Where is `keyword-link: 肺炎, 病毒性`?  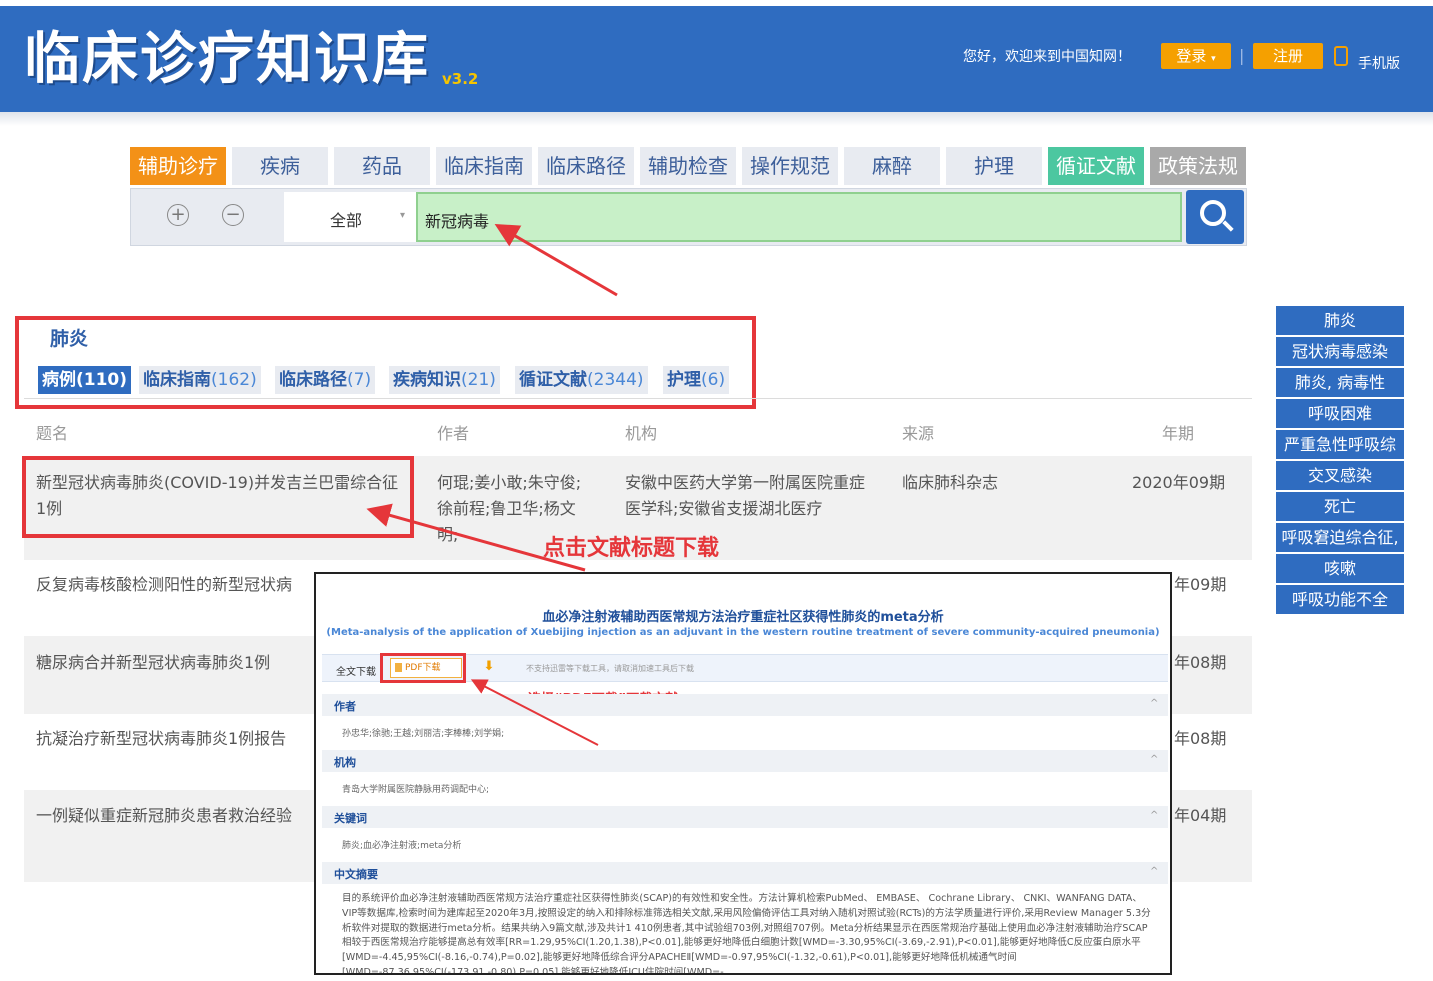 keyword-link: 肺炎, 病毒性 is located at coordinates (1340, 382).